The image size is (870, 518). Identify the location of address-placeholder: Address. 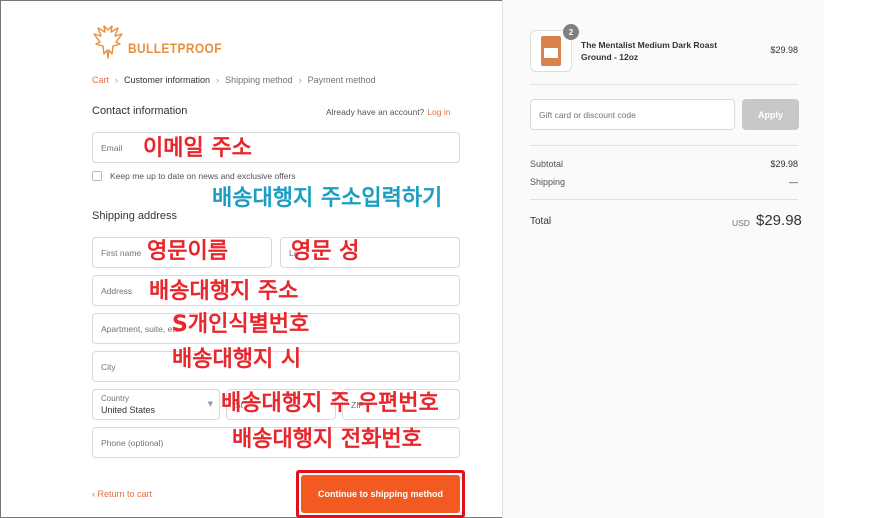
(117, 290).